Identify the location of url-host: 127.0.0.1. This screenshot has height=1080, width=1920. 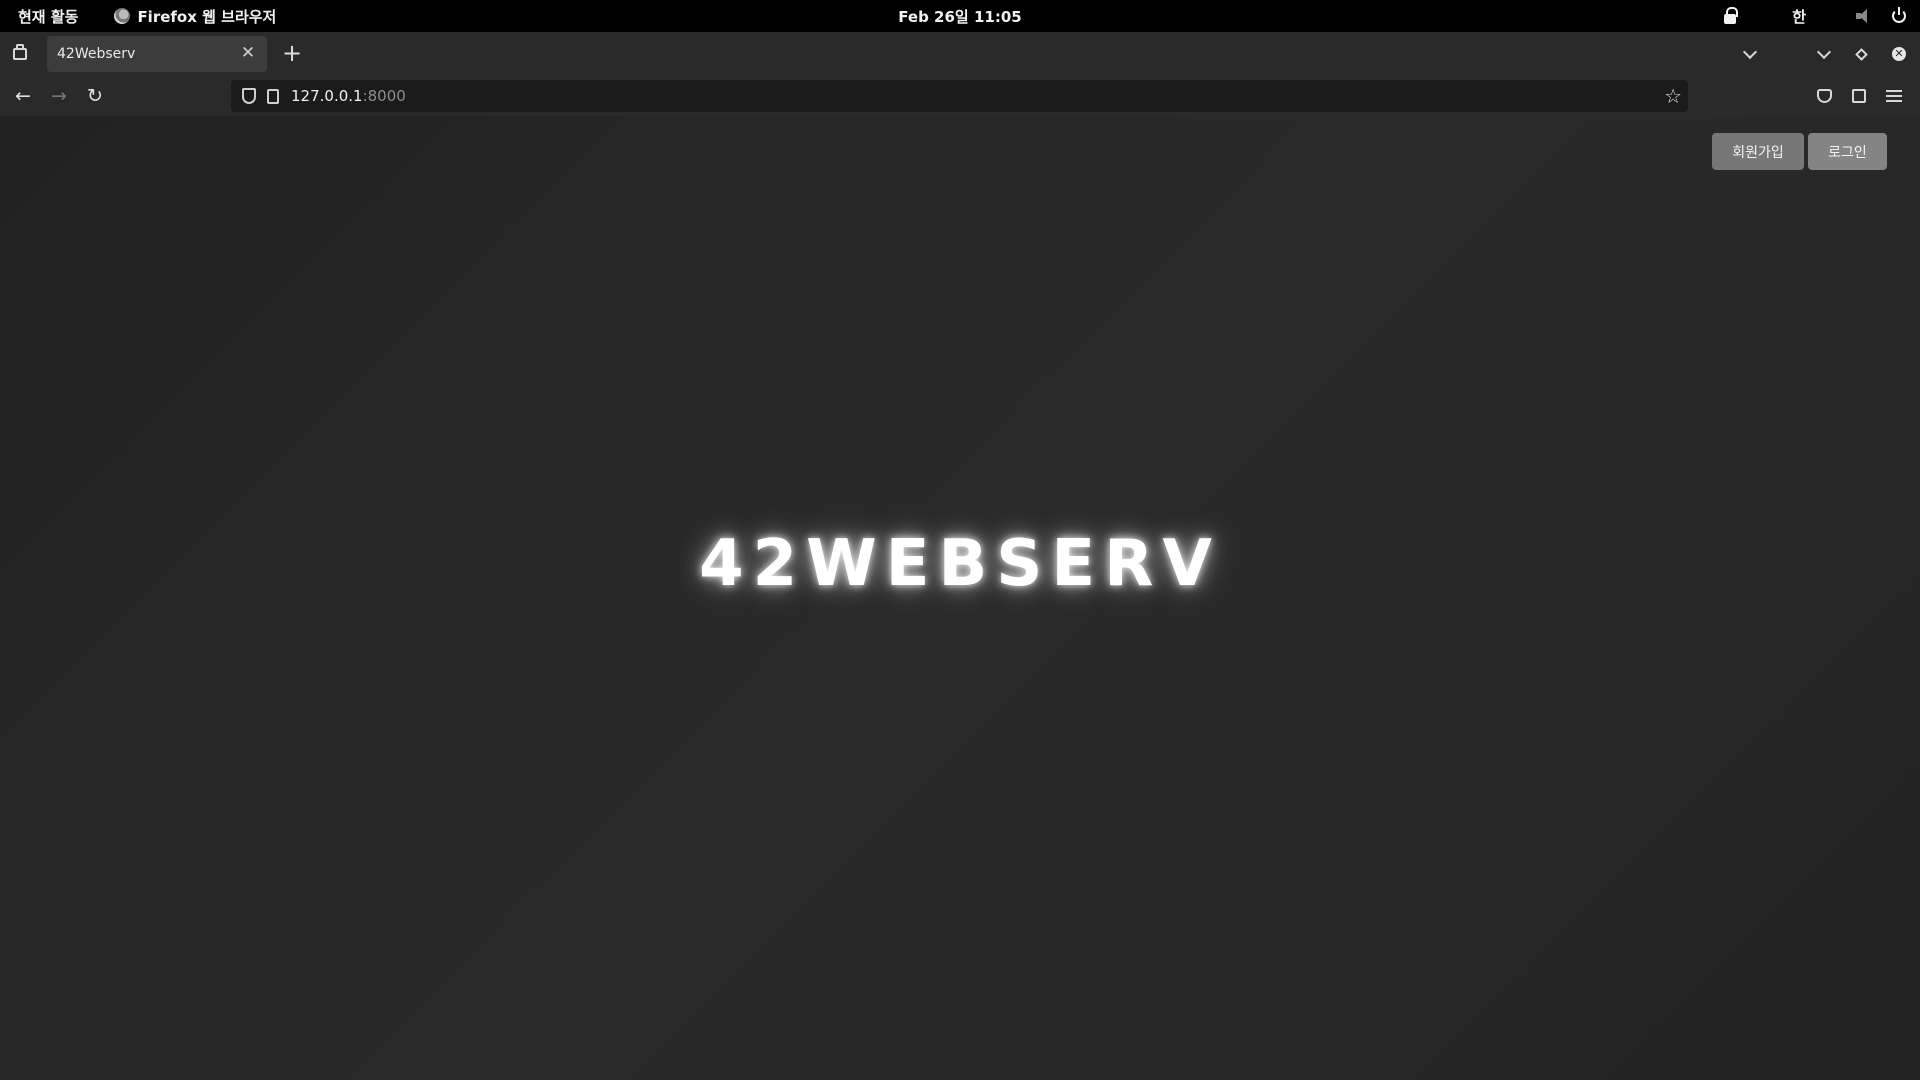
(327, 96).